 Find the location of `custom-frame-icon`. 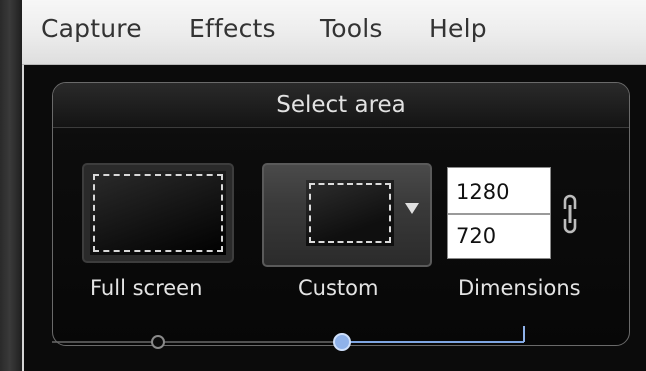

custom-frame-icon is located at coordinates (350, 213).